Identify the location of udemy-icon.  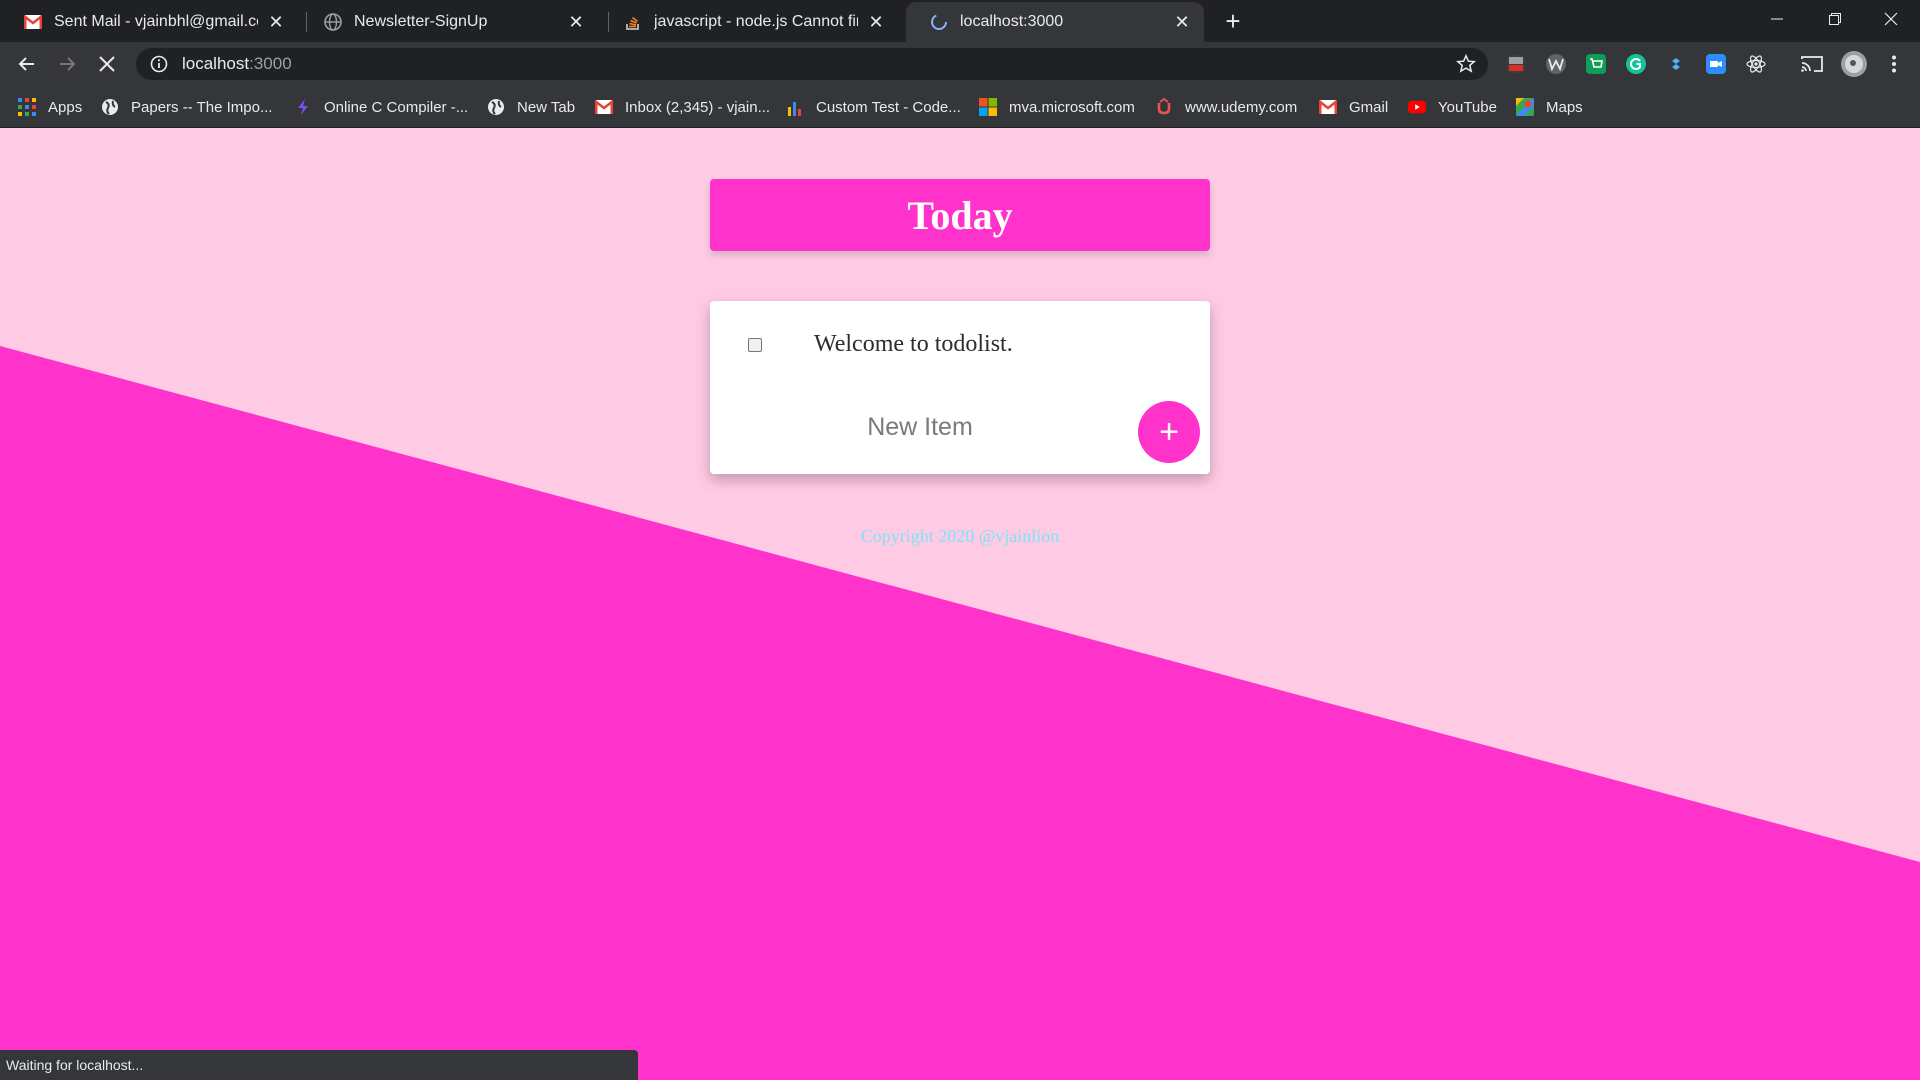
(1164, 107).